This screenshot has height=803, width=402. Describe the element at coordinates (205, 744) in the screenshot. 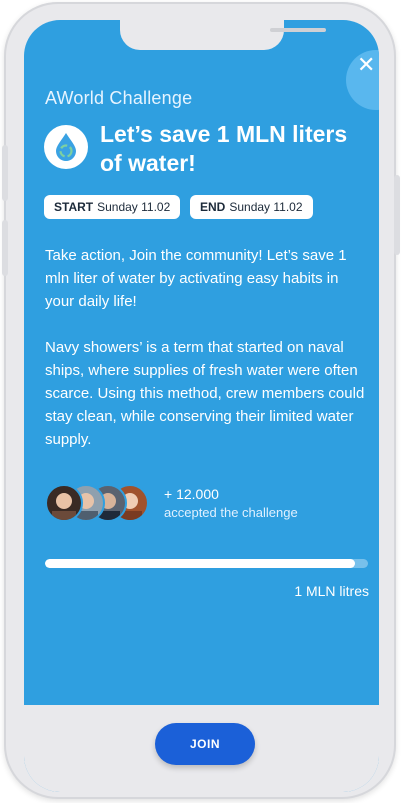

I see `join-button: JOIN` at that location.